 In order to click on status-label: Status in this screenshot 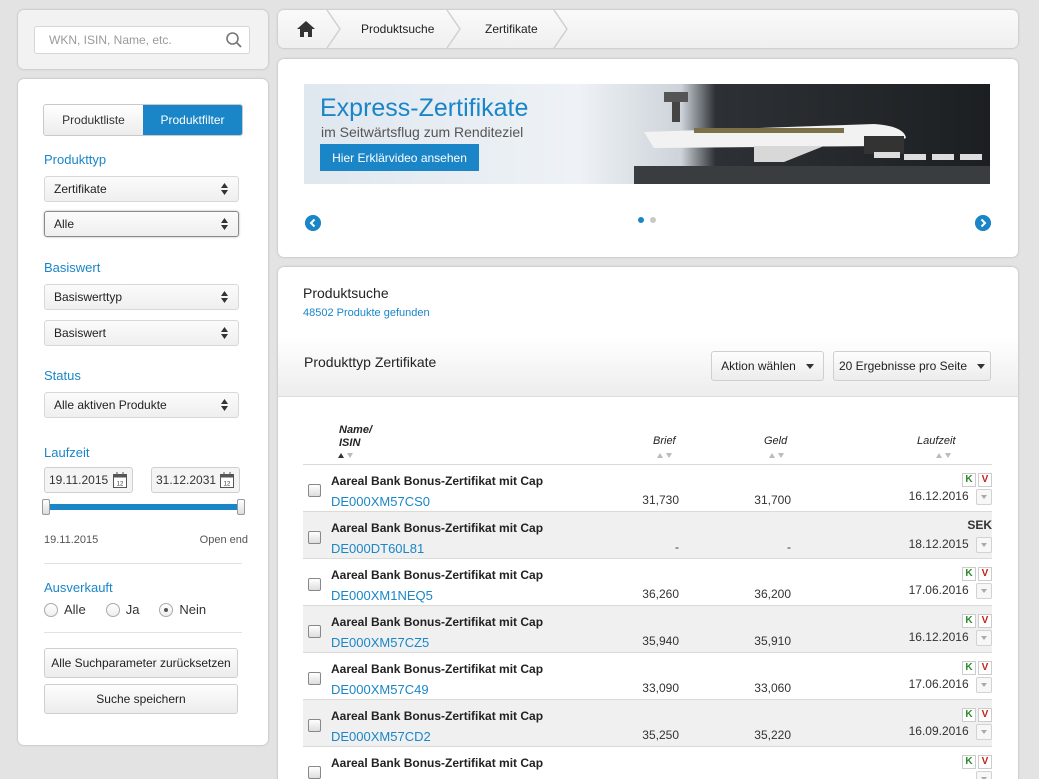, I will do `click(62, 375)`.